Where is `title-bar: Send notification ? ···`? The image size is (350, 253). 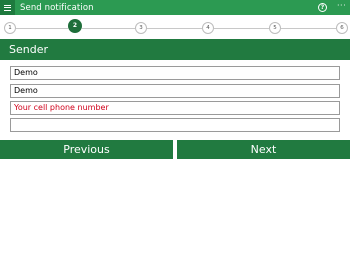 title-bar: Send notification ? ··· is located at coordinates (175, 7).